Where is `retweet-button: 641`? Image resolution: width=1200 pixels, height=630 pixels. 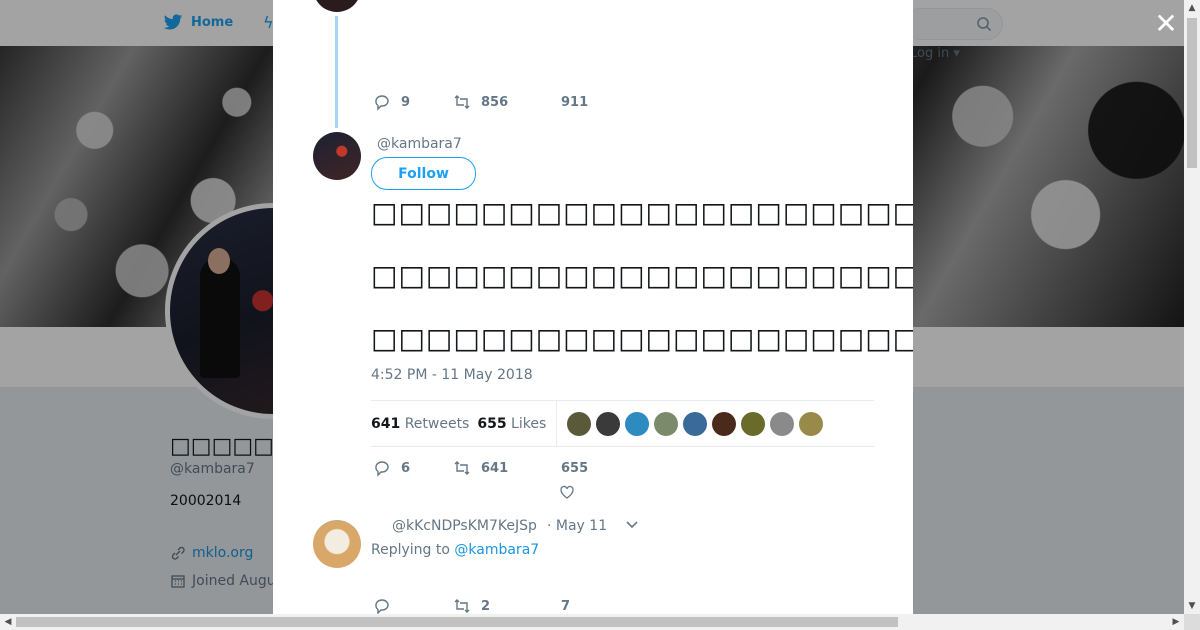 retweet-button: 641 is located at coordinates (507, 468).